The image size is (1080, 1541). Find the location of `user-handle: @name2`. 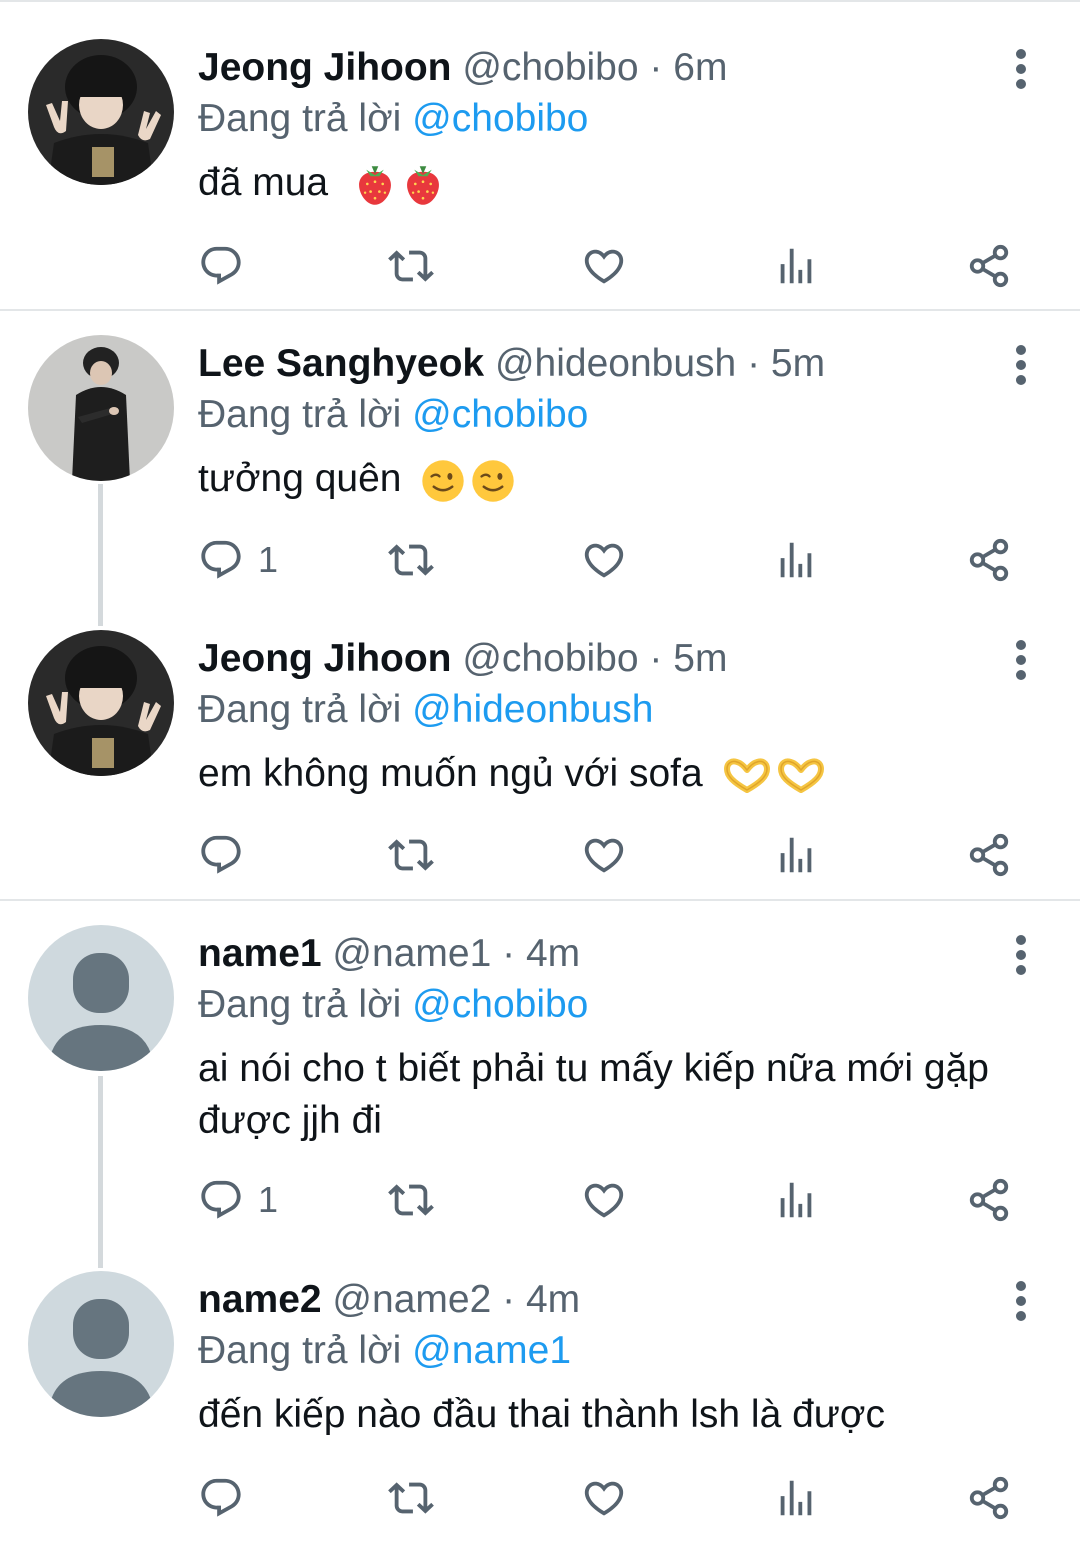

user-handle: @name2 is located at coordinates (411, 1299).